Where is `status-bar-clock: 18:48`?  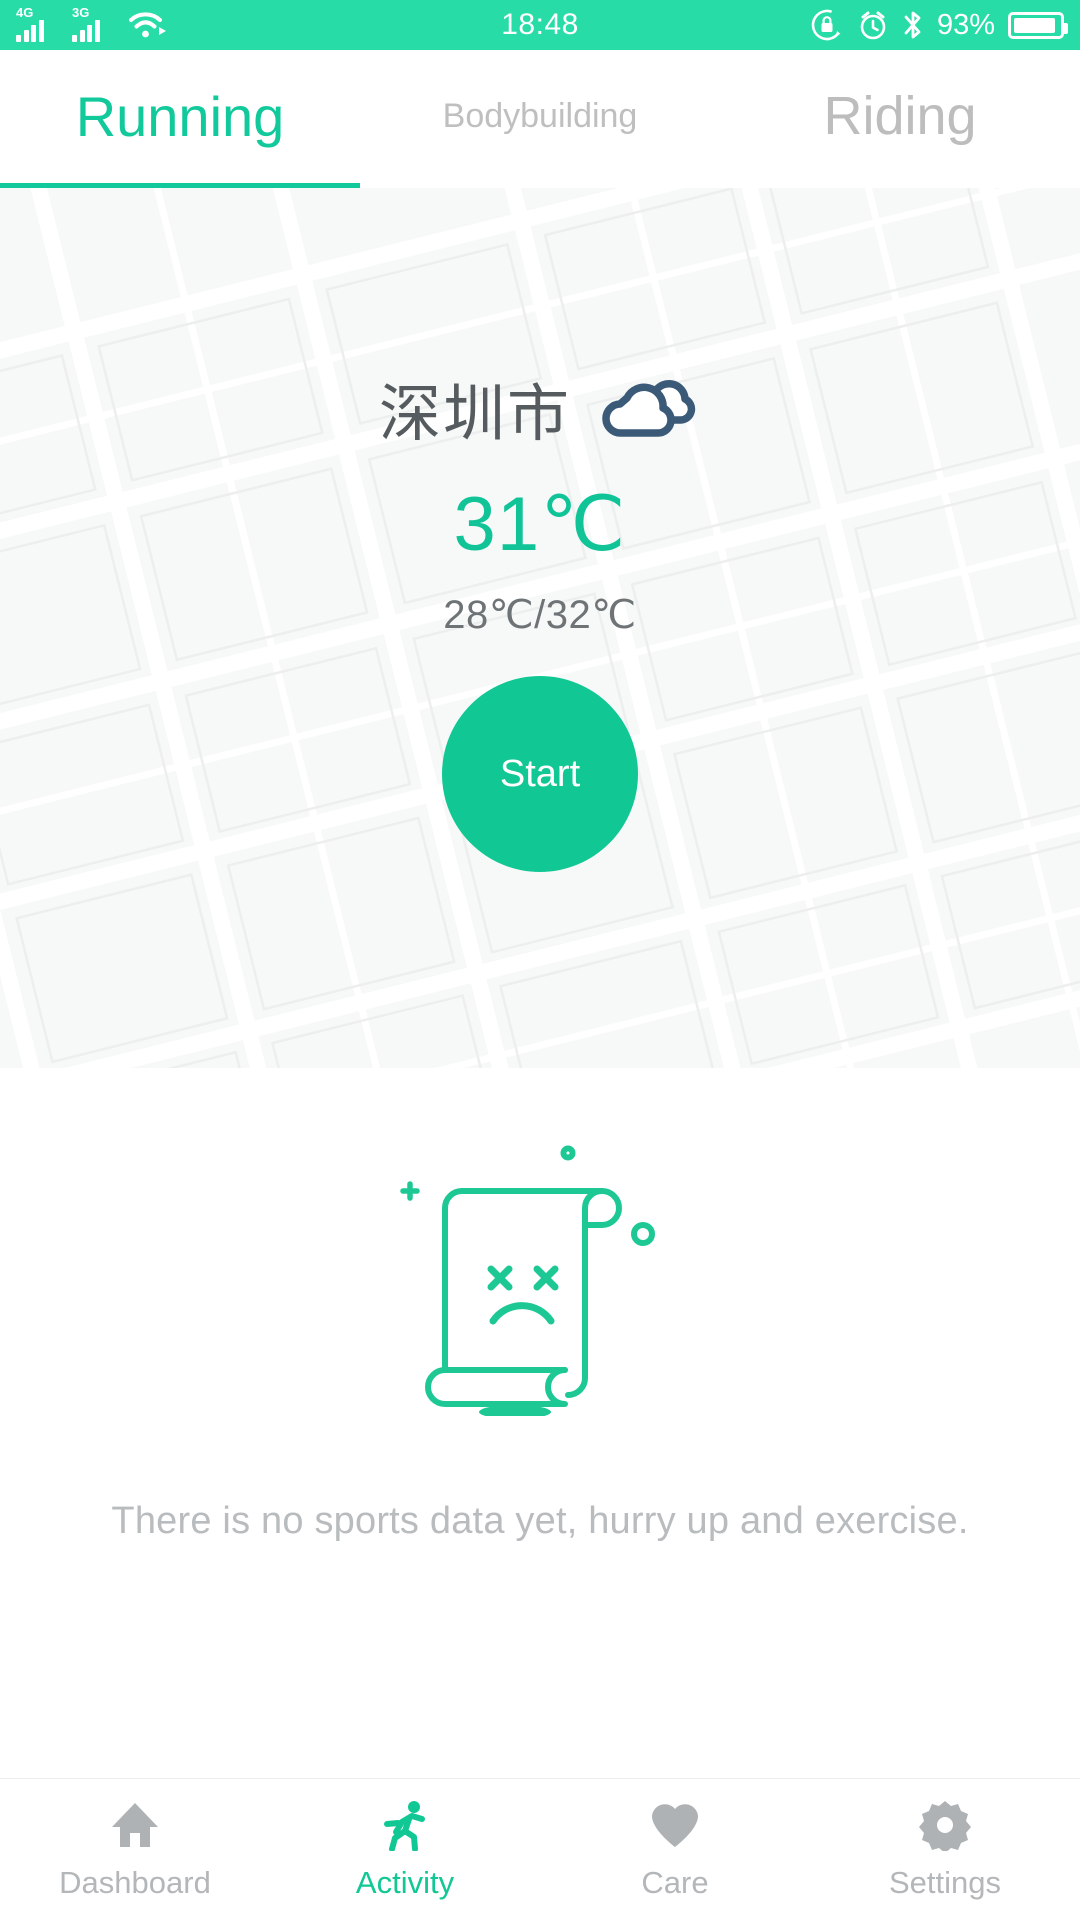 status-bar-clock: 18:48 is located at coordinates (540, 24).